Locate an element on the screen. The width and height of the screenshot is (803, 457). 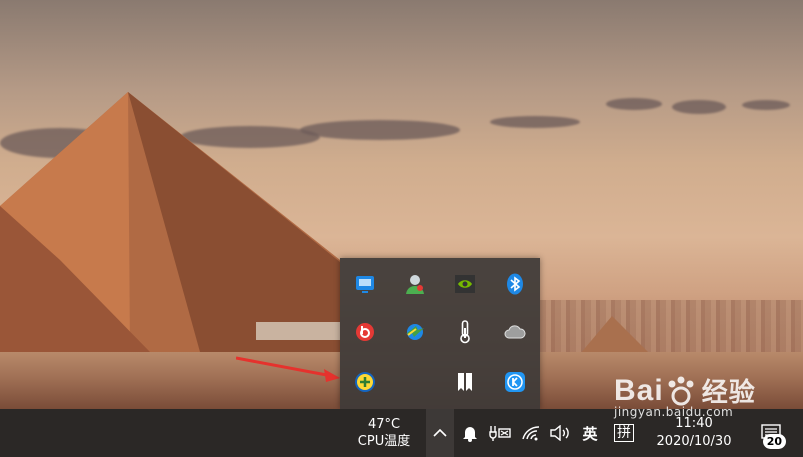
beats-icon is located at coordinates (365, 332).